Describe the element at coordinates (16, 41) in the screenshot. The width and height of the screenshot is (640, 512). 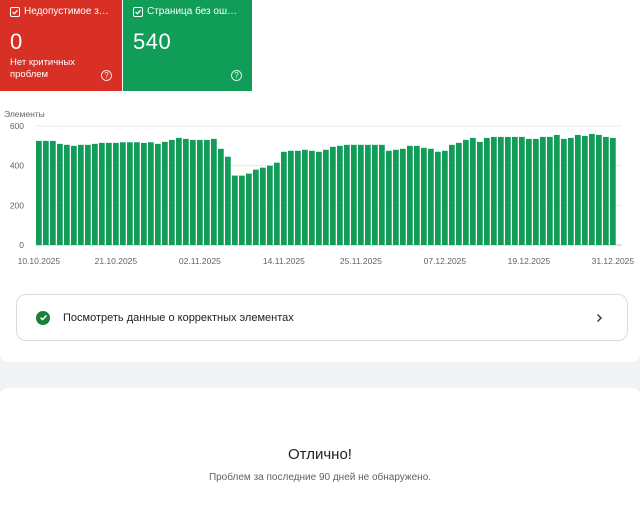
I see `invalid-card-value: 0` at that location.